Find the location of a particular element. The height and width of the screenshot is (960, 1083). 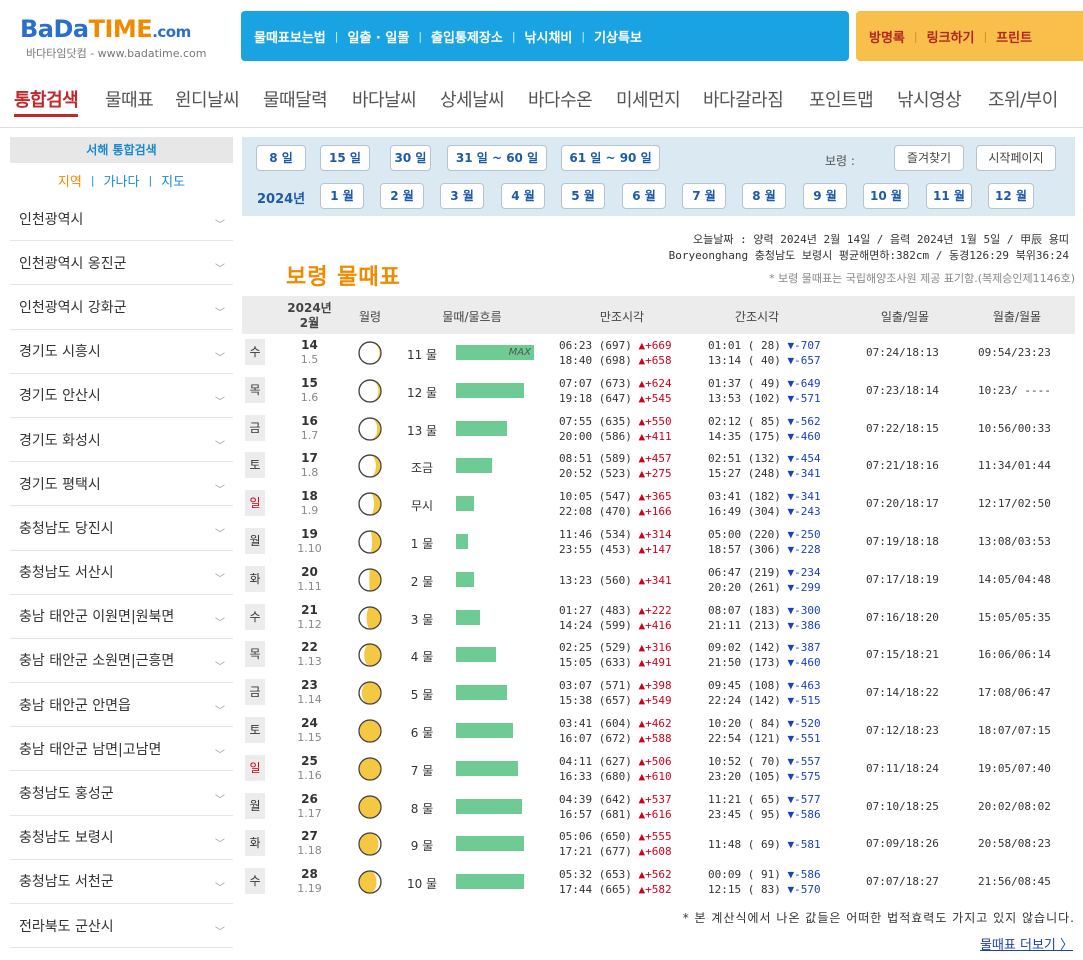

weekday-badge: 화 is located at coordinates (255, 578).